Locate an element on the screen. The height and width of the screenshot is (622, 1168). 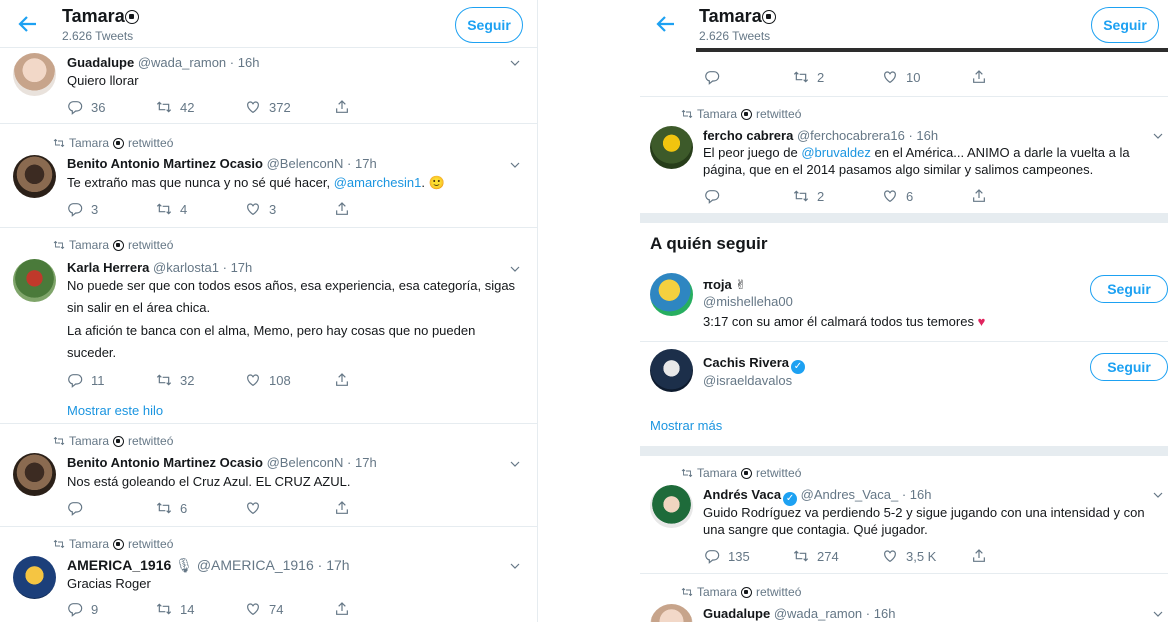
author-handle: @karlosta1 is located at coordinates (186, 267).